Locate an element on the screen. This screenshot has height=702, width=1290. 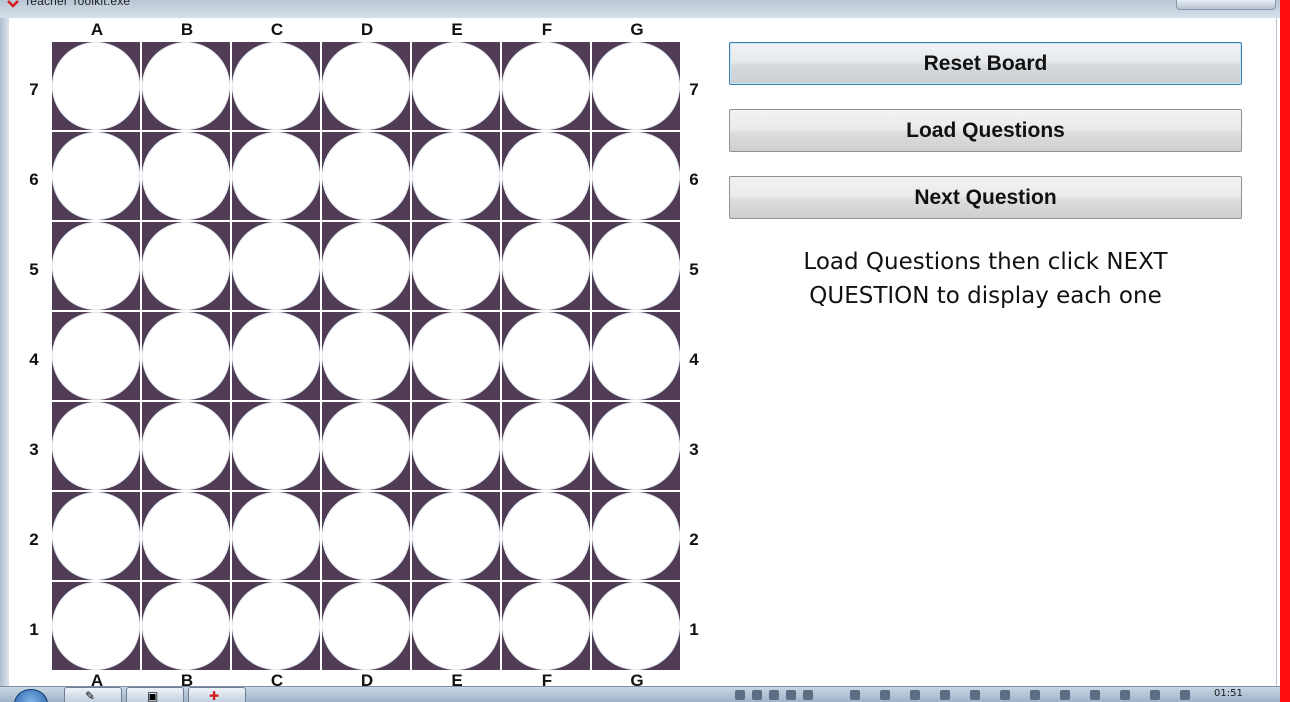
title-bar: Teacher Toolkit.exe is located at coordinates (645, 9).